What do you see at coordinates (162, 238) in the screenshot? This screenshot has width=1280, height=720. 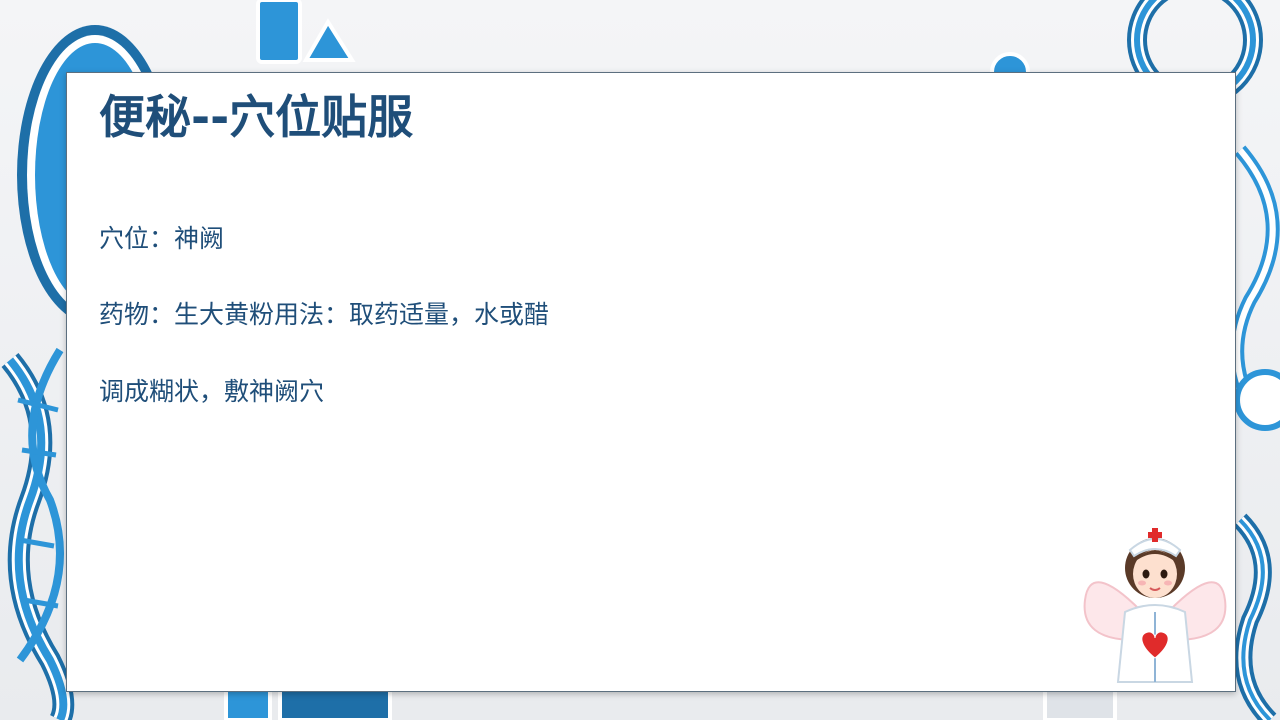 I see `acupoint-line: 穴位：神阙` at bounding box center [162, 238].